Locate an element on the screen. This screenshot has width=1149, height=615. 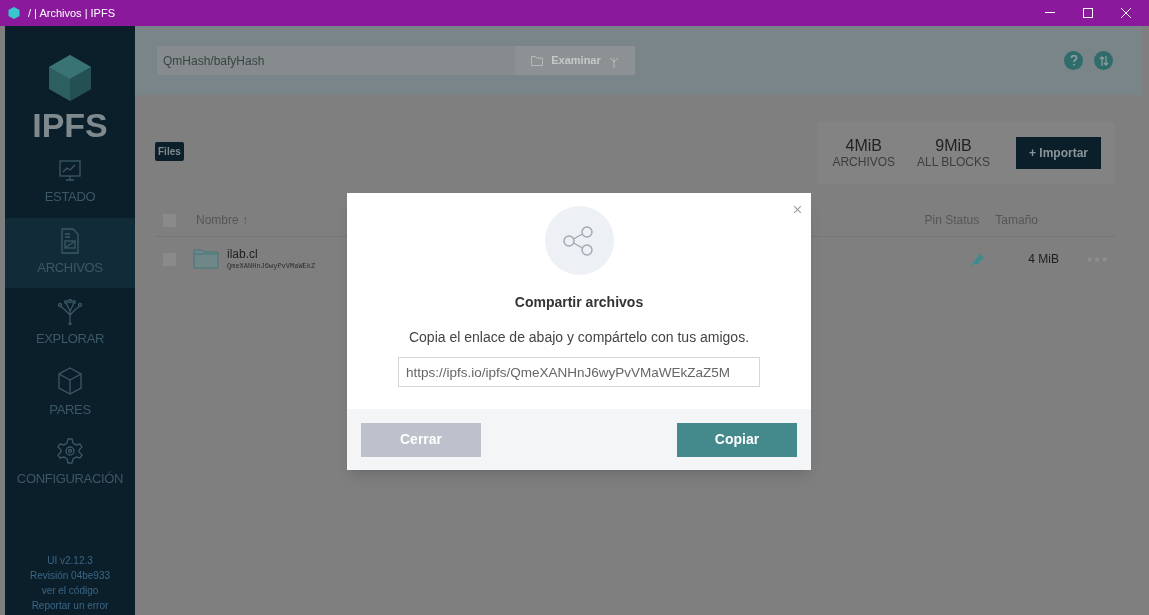
document-icon is located at coordinates (70, 241).